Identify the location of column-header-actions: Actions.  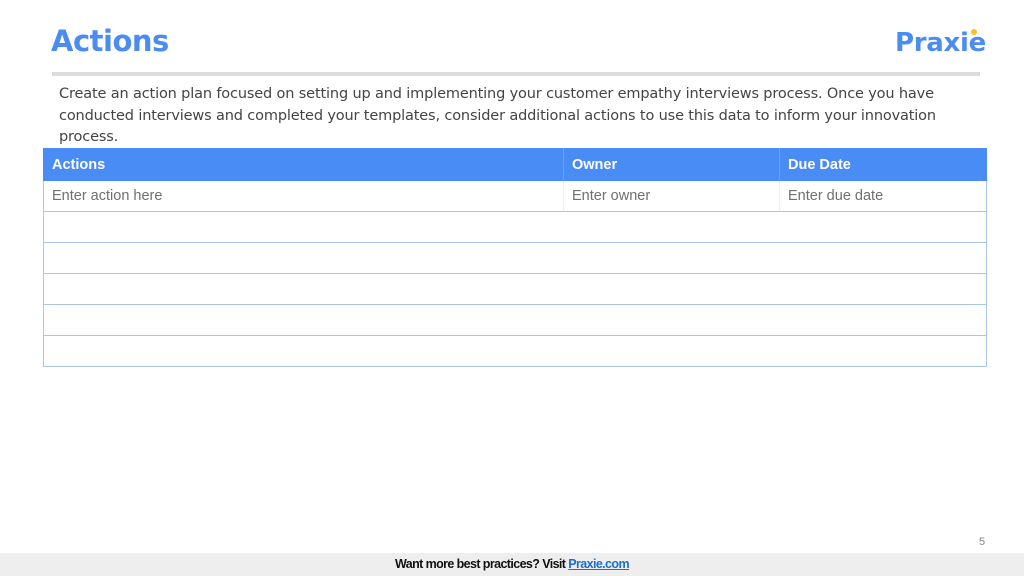
(303, 164).